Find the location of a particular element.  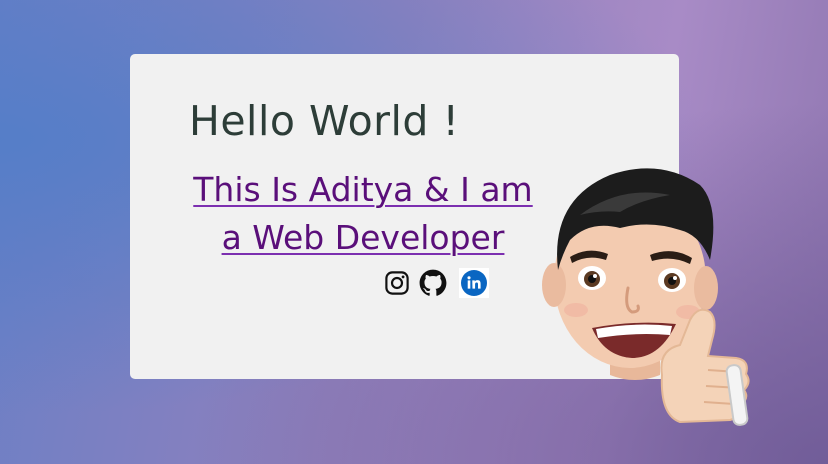

linkedin-link is located at coordinates (474, 283).